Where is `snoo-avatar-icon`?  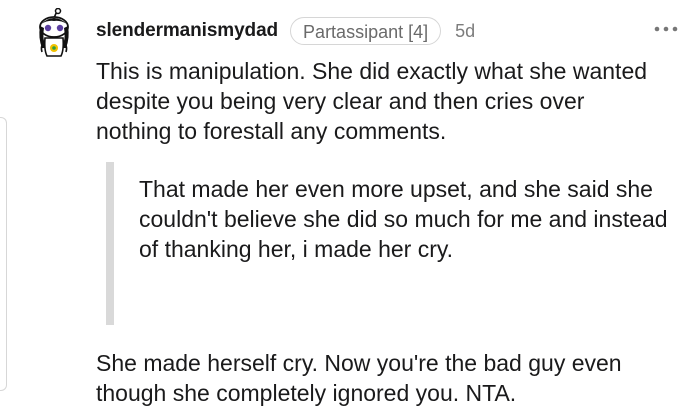
snoo-avatar-icon is located at coordinates (54, 32).